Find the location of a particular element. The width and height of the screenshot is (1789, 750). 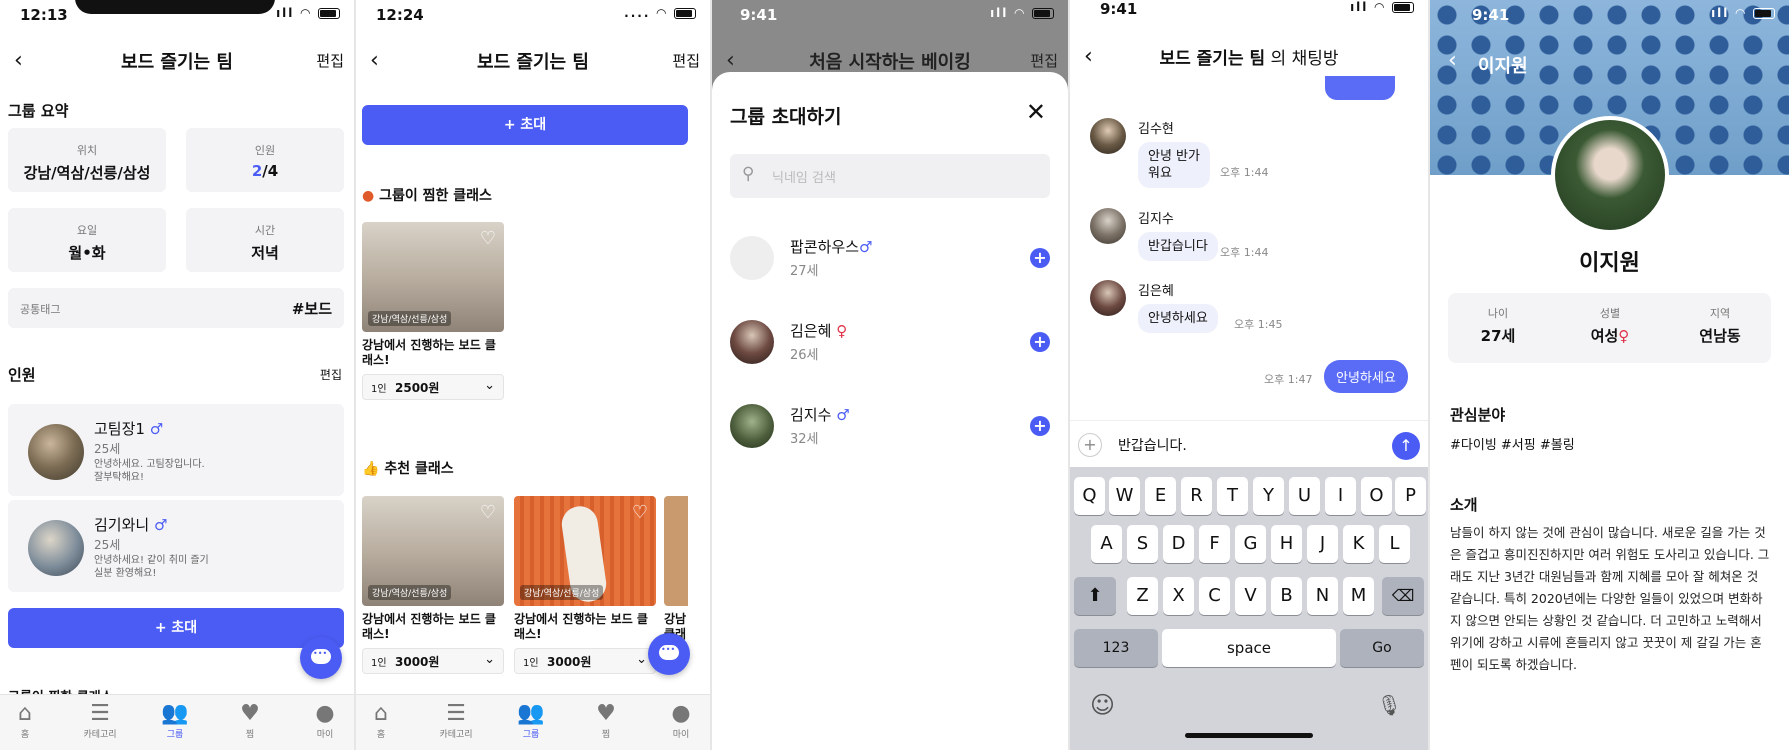

key: S is located at coordinates (1142, 544).